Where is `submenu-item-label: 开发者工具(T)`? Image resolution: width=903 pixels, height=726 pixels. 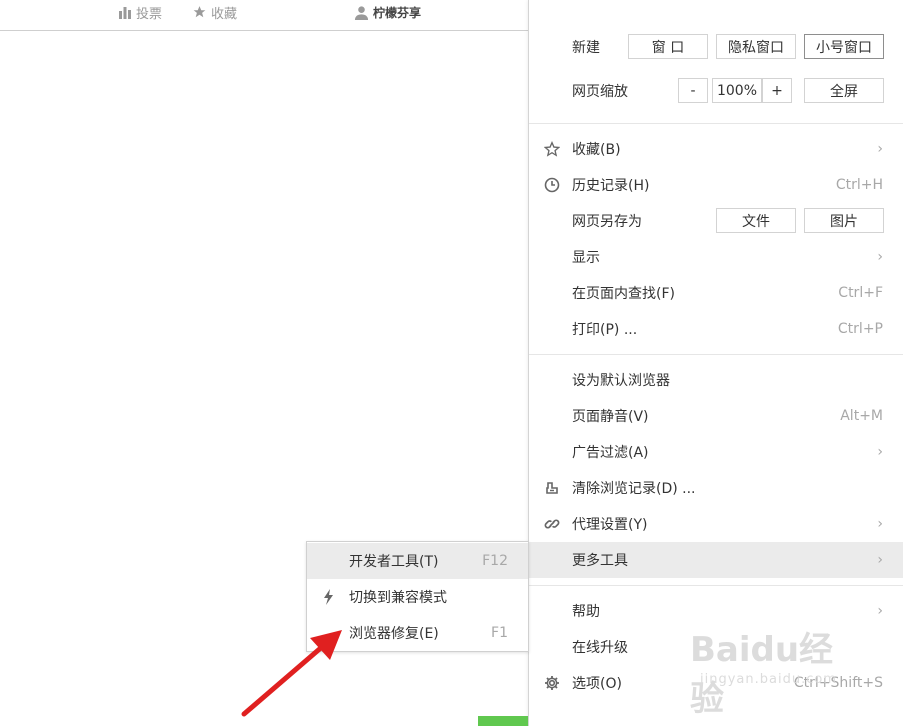 submenu-item-label: 开发者工具(T) is located at coordinates (394, 562).